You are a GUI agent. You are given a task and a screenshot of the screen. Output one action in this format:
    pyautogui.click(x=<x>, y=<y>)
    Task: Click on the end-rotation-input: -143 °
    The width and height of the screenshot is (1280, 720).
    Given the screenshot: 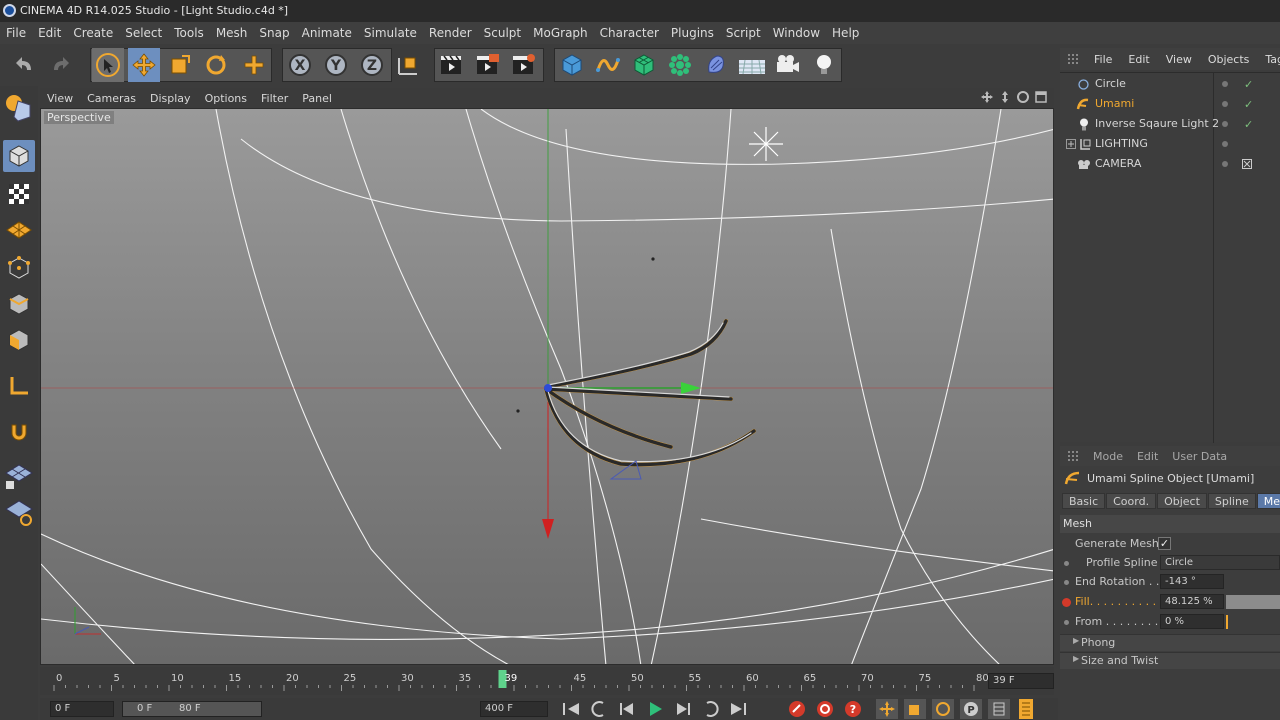 What is the action you would take?
    pyautogui.click(x=1192, y=581)
    